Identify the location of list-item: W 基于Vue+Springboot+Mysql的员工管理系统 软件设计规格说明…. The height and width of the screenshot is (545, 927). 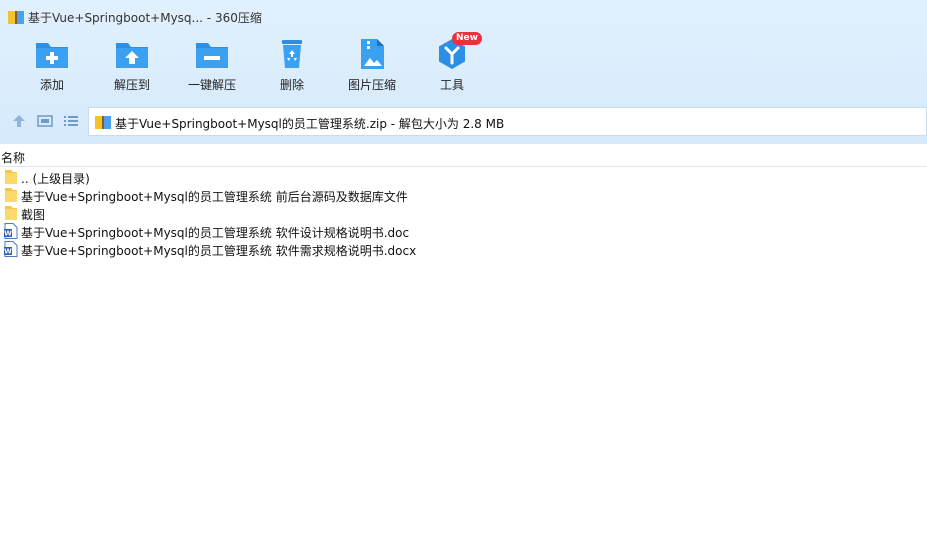
(463, 231).